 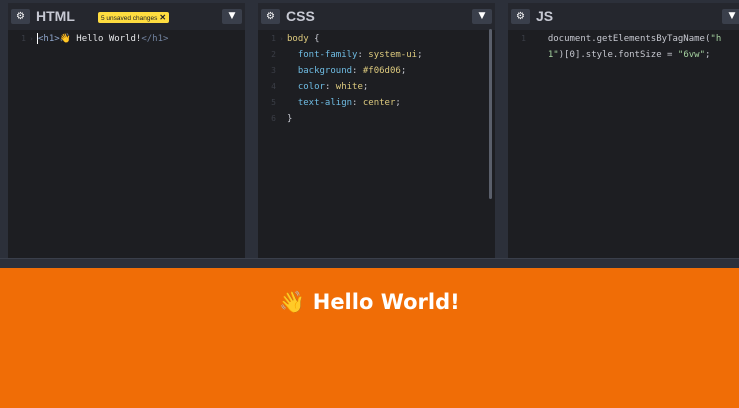 I want to click on js-collapse-button: ▼, so click(x=730, y=16).